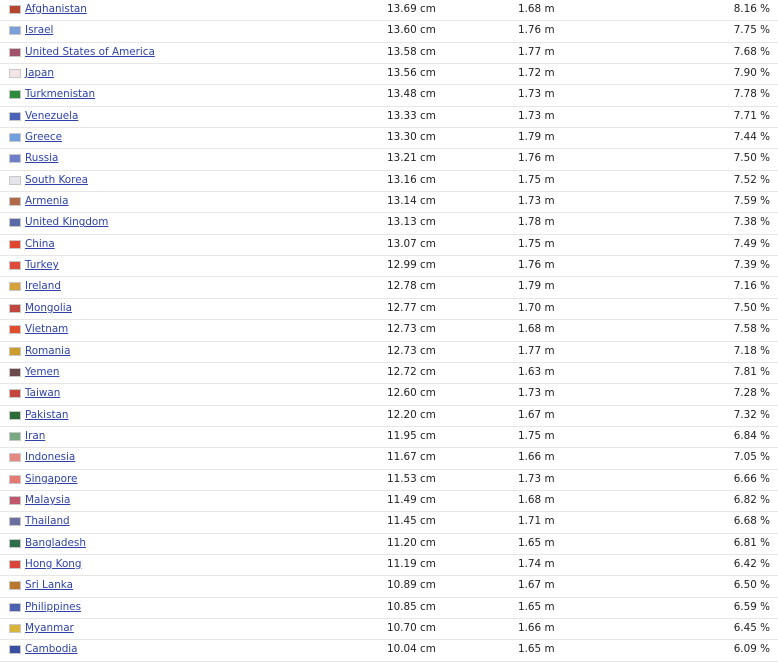  What do you see at coordinates (39, 30) in the screenshot?
I see `country-link: Israel` at bounding box center [39, 30].